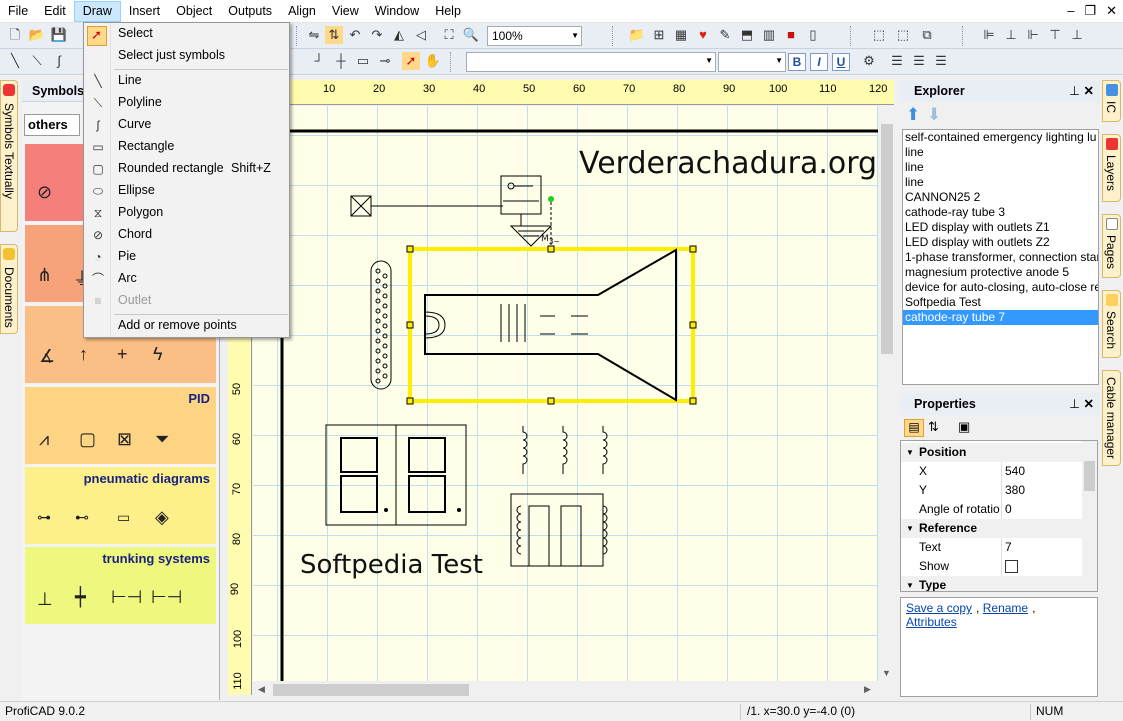 Image resolution: width=1123 pixels, height=721 pixels. What do you see at coordinates (1111, 324) in the screenshot?
I see `tab-search: Search` at bounding box center [1111, 324].